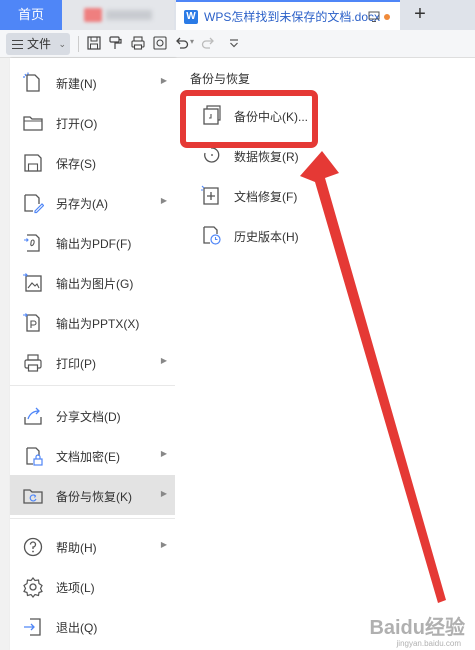  What do you see at coordinates (98, 324) in the screenshot?
I see `menu-item-label: 输出为PPTX(X)` at bounding box center [98, 324].